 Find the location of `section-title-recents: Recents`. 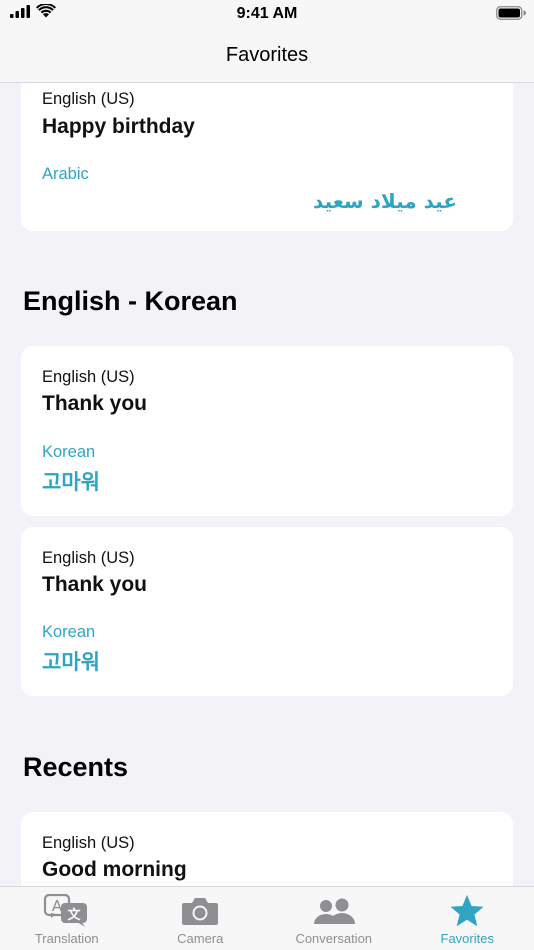

section-title-recents: Recents is located at coordinates (76, 767).